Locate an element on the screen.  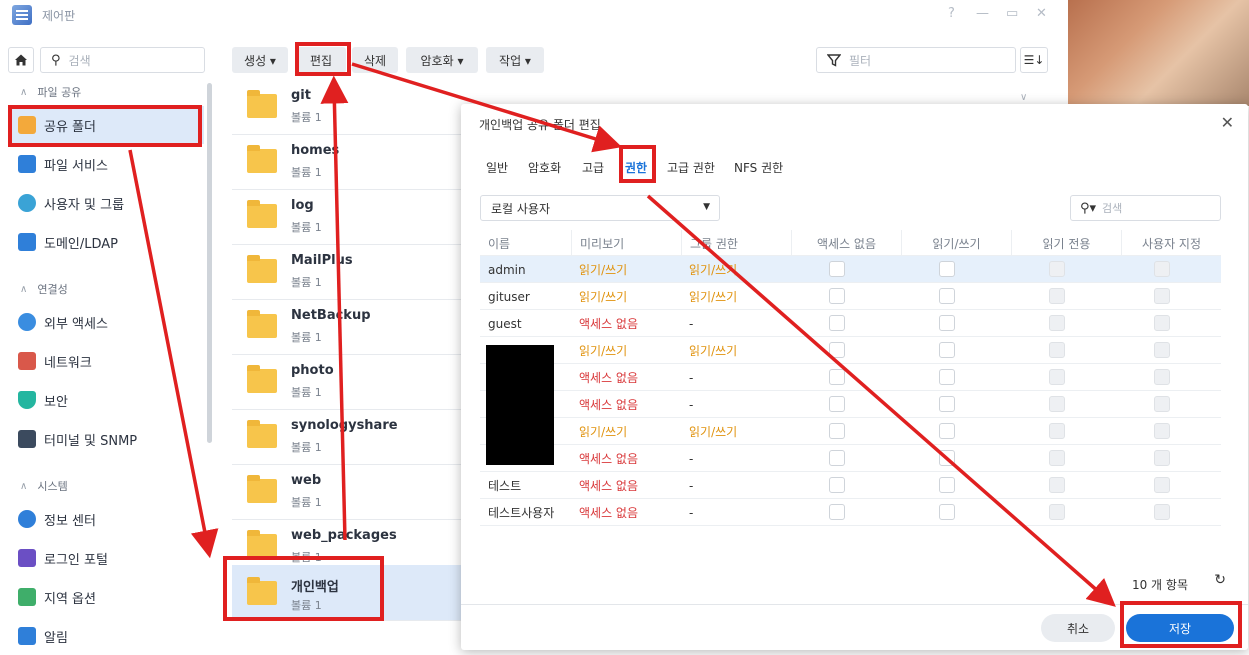
redacted-names is located at coordinates (520, 405).